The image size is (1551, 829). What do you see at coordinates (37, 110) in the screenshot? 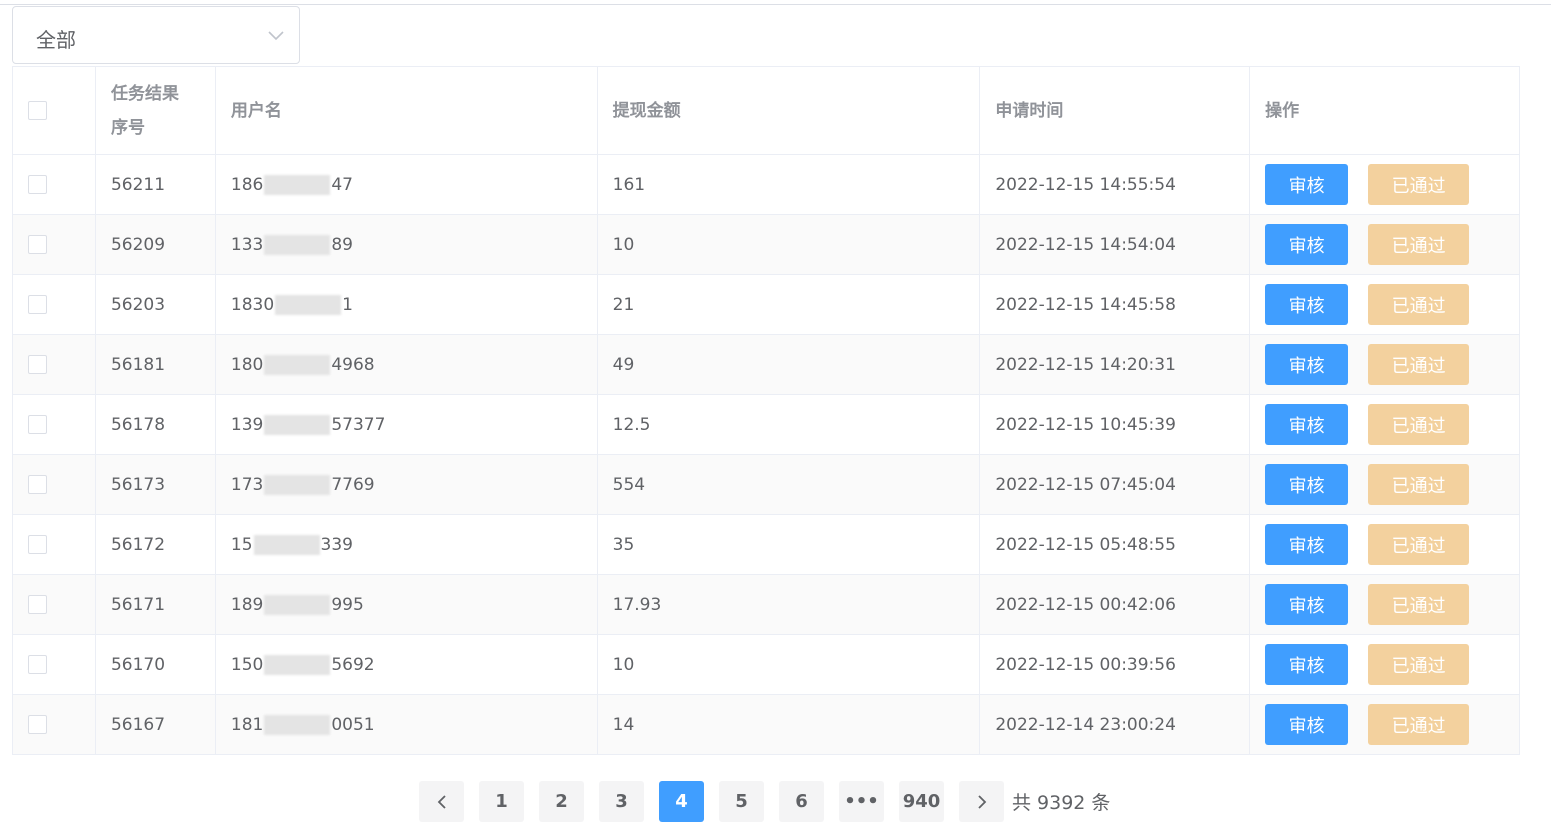
I see `select-all-checkbox` at bounding box center [37, 110].